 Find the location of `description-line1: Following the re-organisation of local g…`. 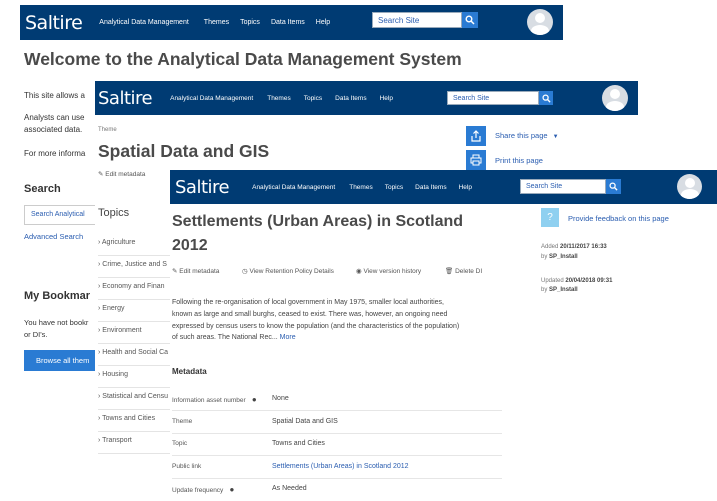

description-line1: Following the re-organisation of local g… is located at coordinates (308, 302).